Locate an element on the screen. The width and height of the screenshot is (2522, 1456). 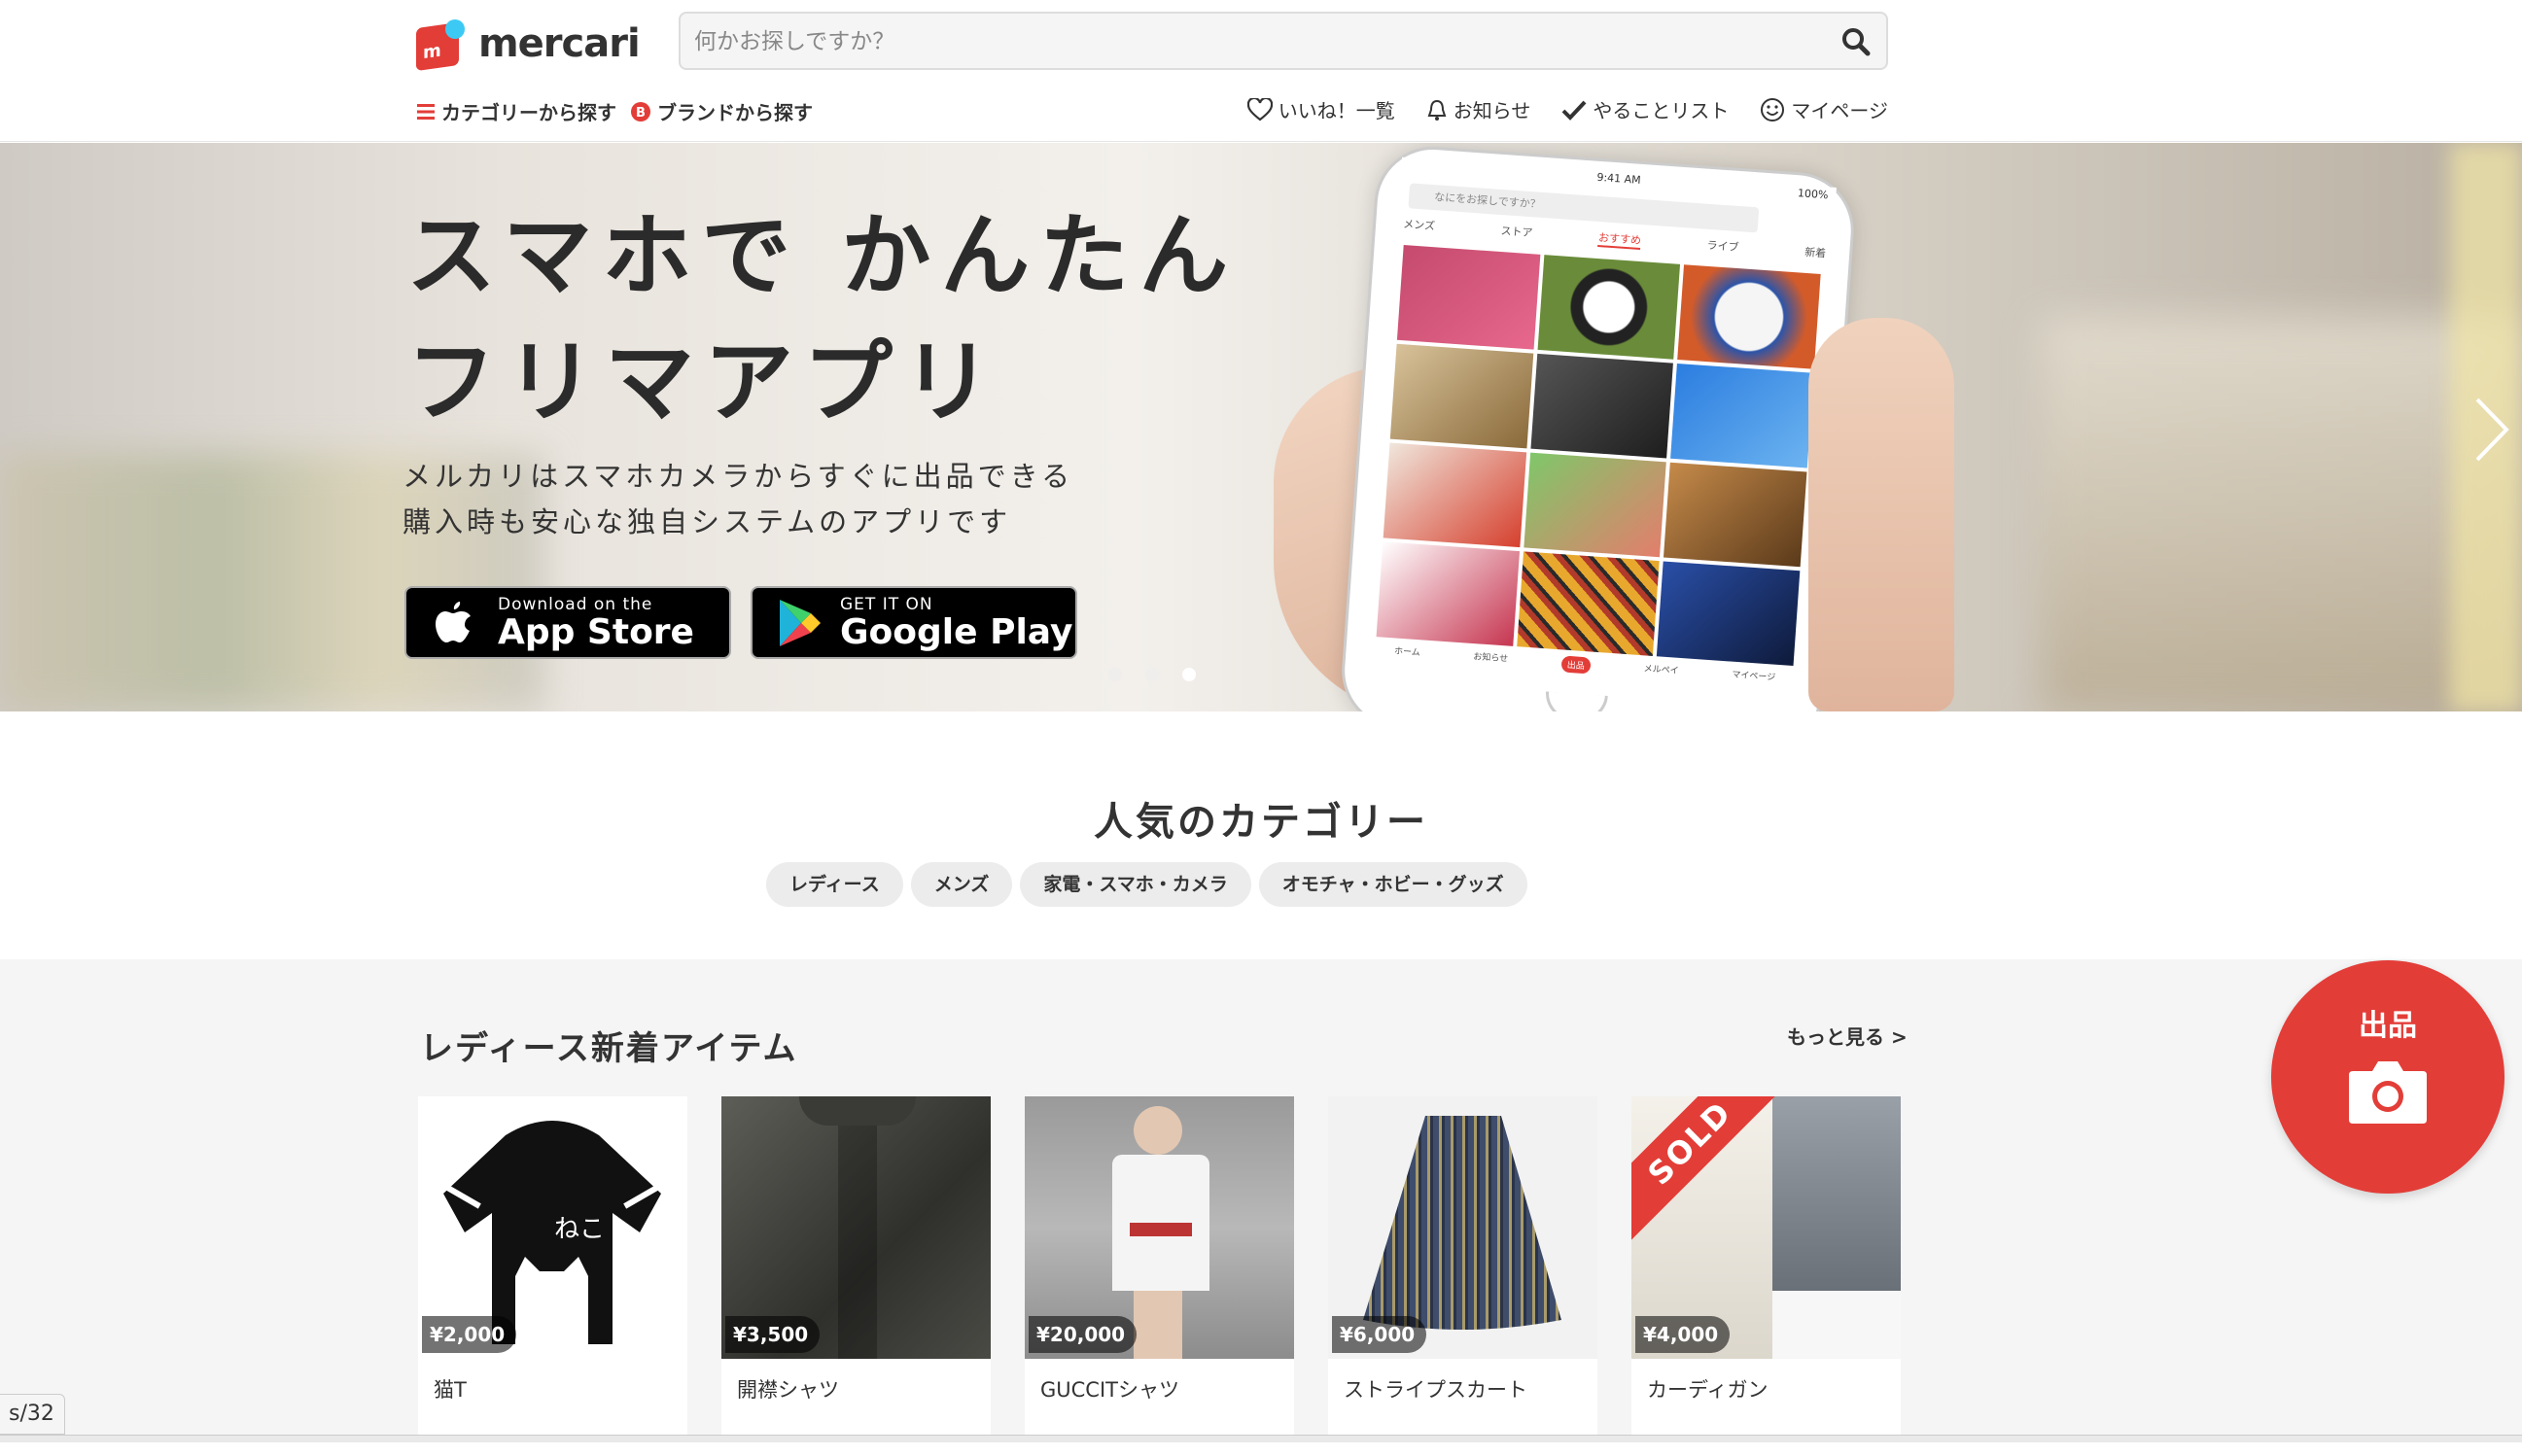
item-card: ¥6,000 ストライプスカート is located at coordinates (1462, 1276).